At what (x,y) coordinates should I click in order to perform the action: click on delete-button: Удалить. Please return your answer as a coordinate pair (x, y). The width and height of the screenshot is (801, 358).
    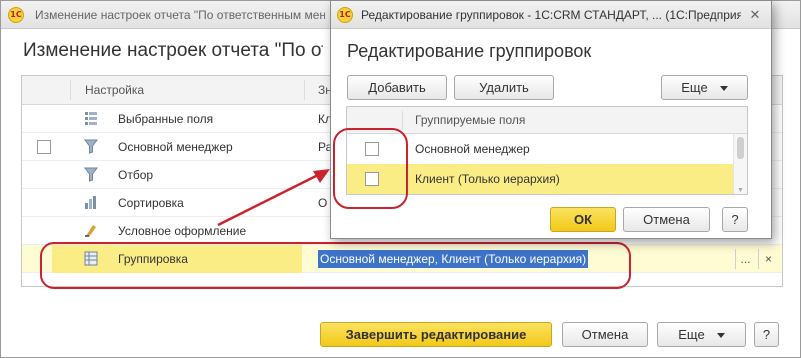
    Looking at the image, I should click on (504, 87).